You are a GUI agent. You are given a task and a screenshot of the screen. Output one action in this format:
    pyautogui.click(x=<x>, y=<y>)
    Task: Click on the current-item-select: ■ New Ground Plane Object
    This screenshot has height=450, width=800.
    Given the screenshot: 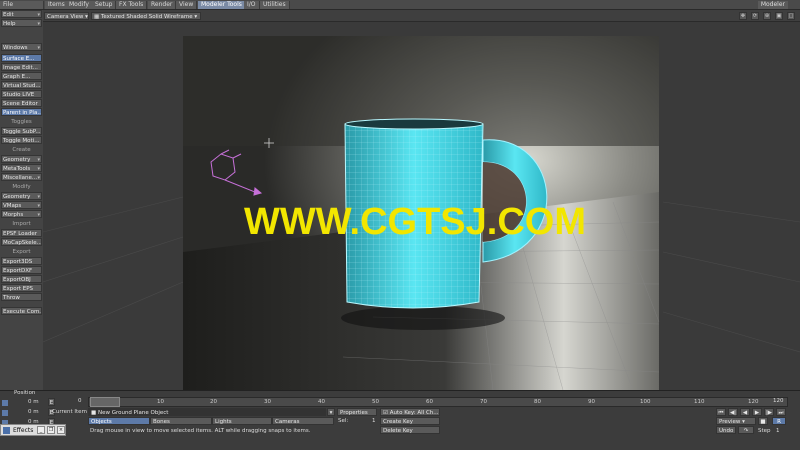 What is the action you would take?
    pyautogui.click(x=207, y=412)
    